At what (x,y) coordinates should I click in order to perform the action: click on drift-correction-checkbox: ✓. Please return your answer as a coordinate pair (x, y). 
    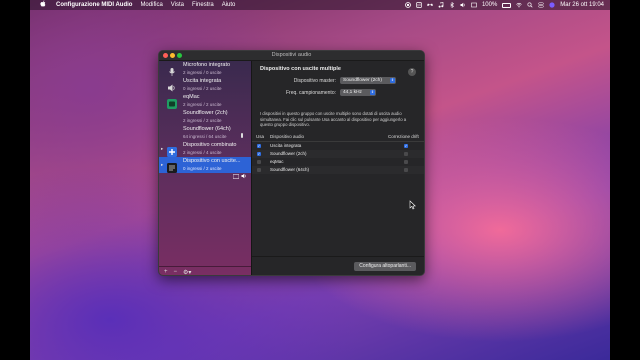
    Looking at the image, I should click on (406, 145).